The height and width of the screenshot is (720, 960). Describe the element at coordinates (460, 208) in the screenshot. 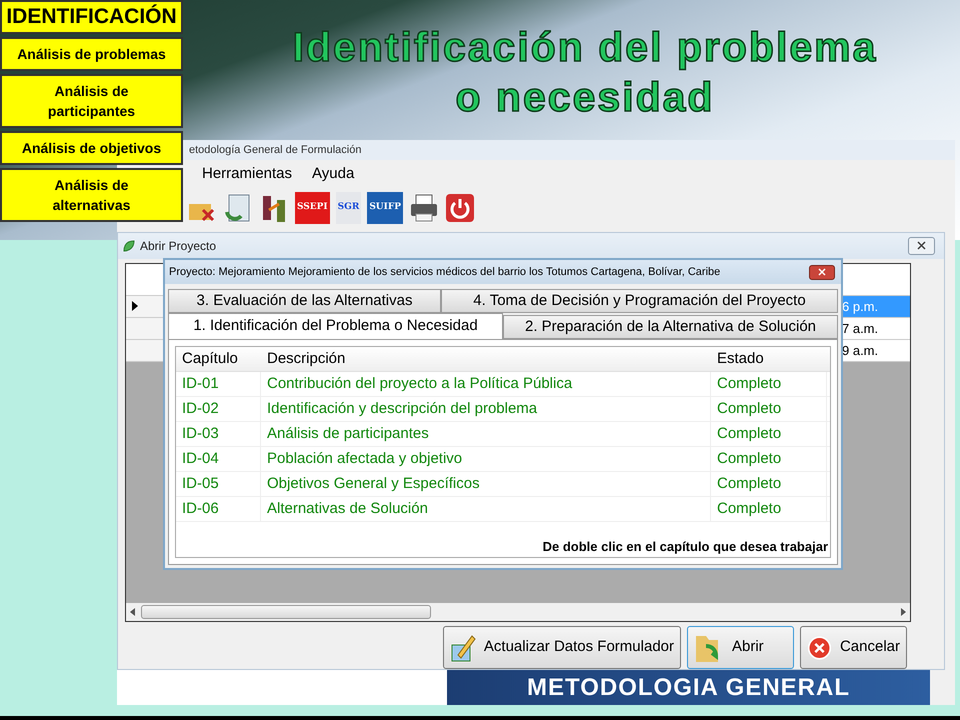

I see `power-icon` at that location.